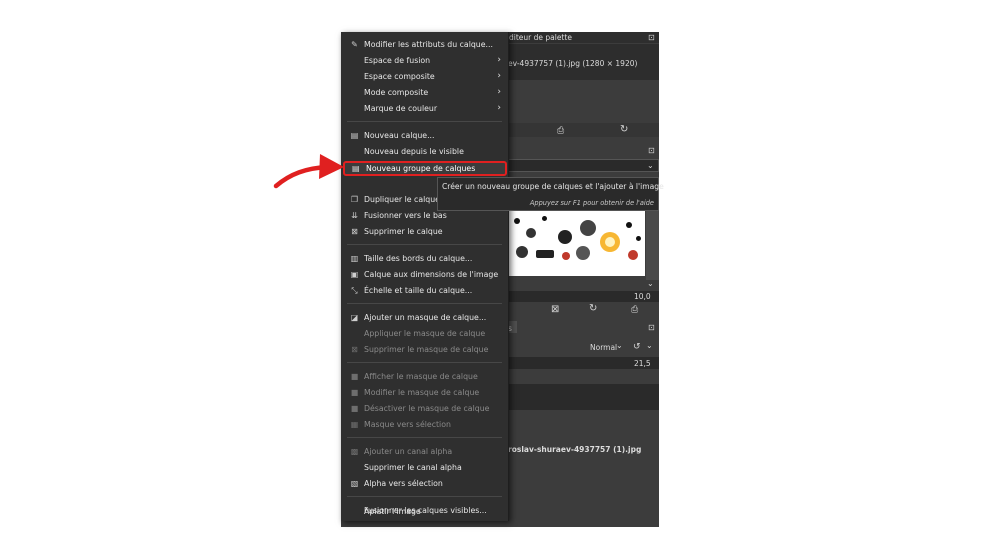  Describe the element at coordinates (420, 408) in the screenshot. I see `menu-item-disable-mask: ■ Désactiver le masque de calque` at that location.